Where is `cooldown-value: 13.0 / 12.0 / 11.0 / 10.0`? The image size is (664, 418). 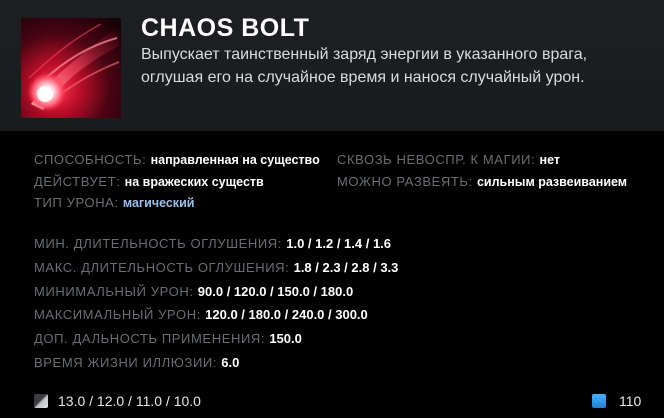 cooldown-value: 13.0 / 12.0 / 11.0 / 10.0 is located at coordinates (129, 401).